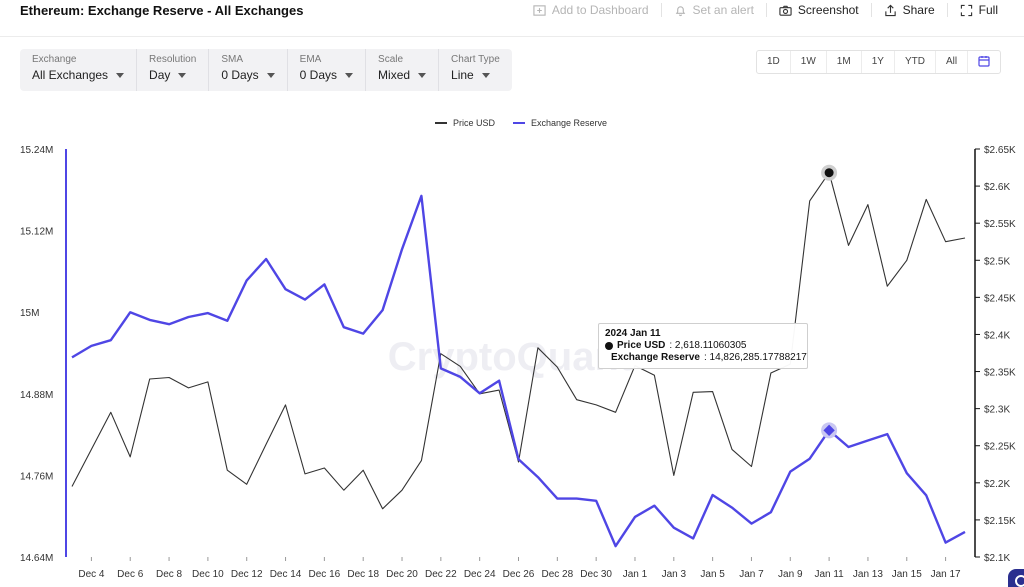  What do you see at coordinates (465, 123) in the screenshot?
I see `legend-item-price: Price USD` at bounding box center [465, 123].